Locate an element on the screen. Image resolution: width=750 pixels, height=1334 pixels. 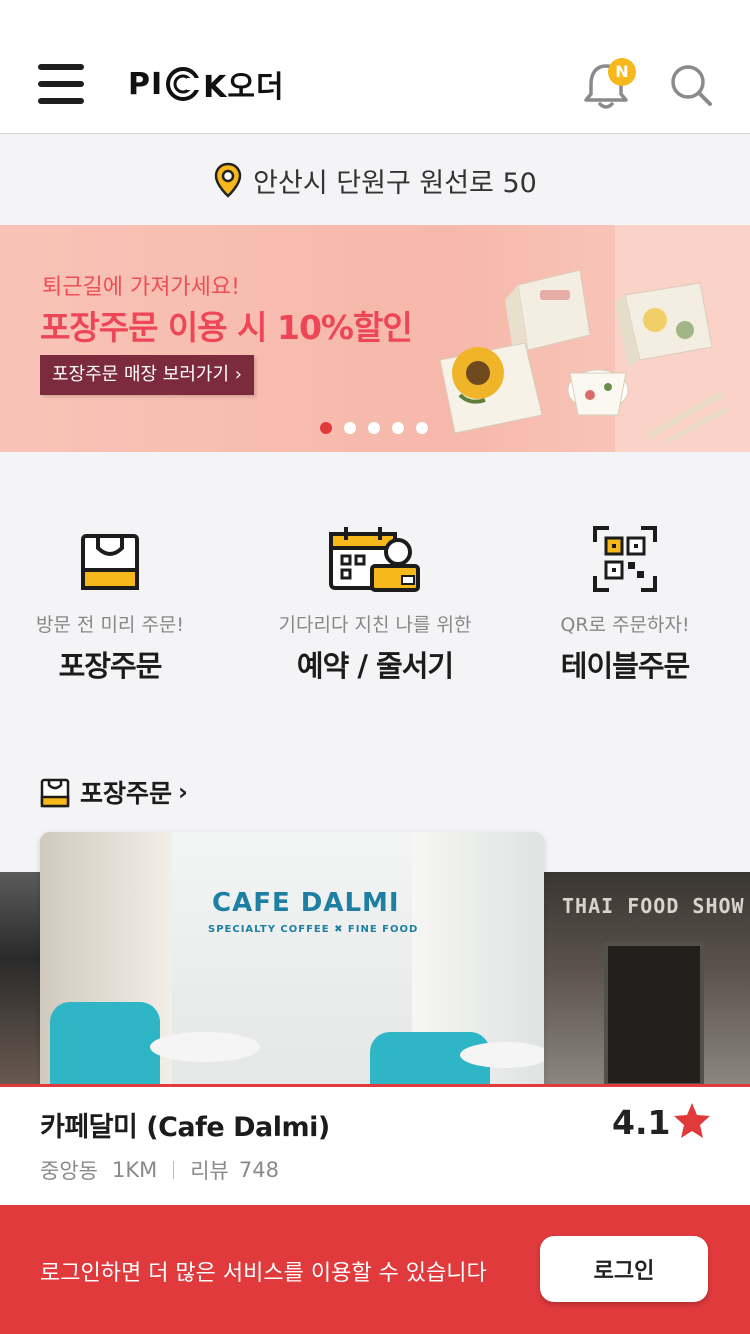
takeout-section-link: 포장주문 › is located at coordinates (114, 792).